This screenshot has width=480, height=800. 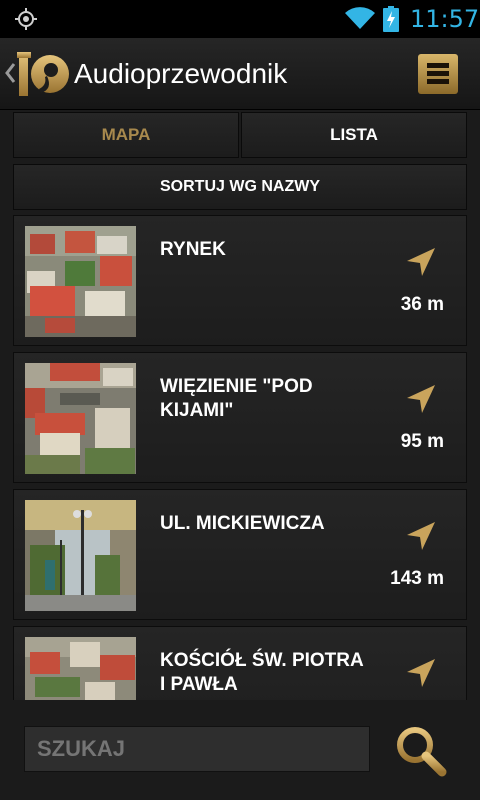 What do you see at coordinates (126, 135) in the screenshot?
I see `tab-map: MAPA` at bounding box center [126, 135].